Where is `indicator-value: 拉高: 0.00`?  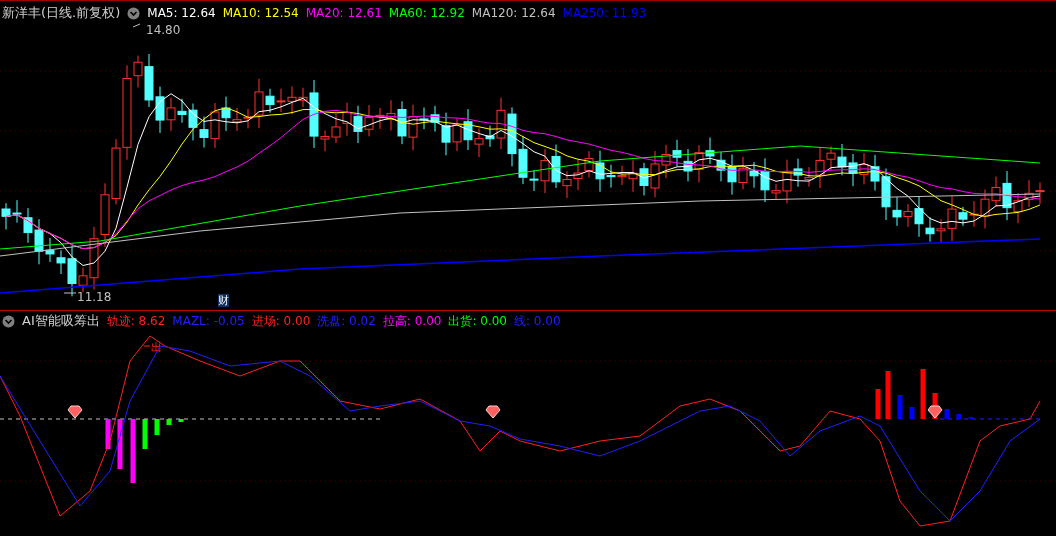
indicator-value: 拉高: 0.00 is located at coordinates (412, 321).